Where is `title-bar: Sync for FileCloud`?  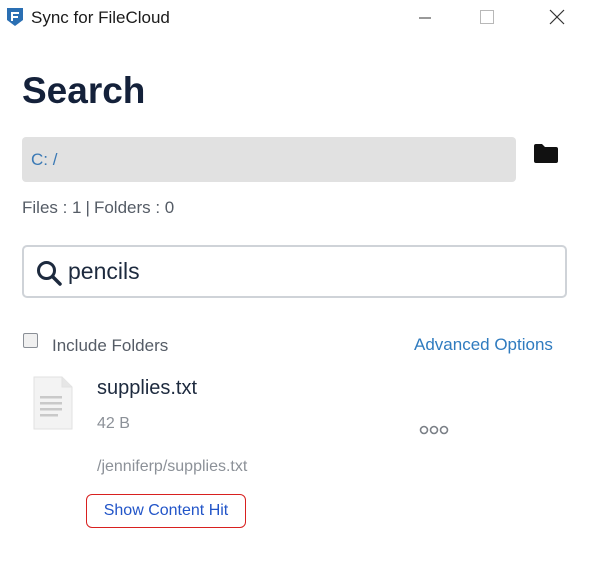 title-bar: Sync for FileCloud is located at coordinates (296, 18).